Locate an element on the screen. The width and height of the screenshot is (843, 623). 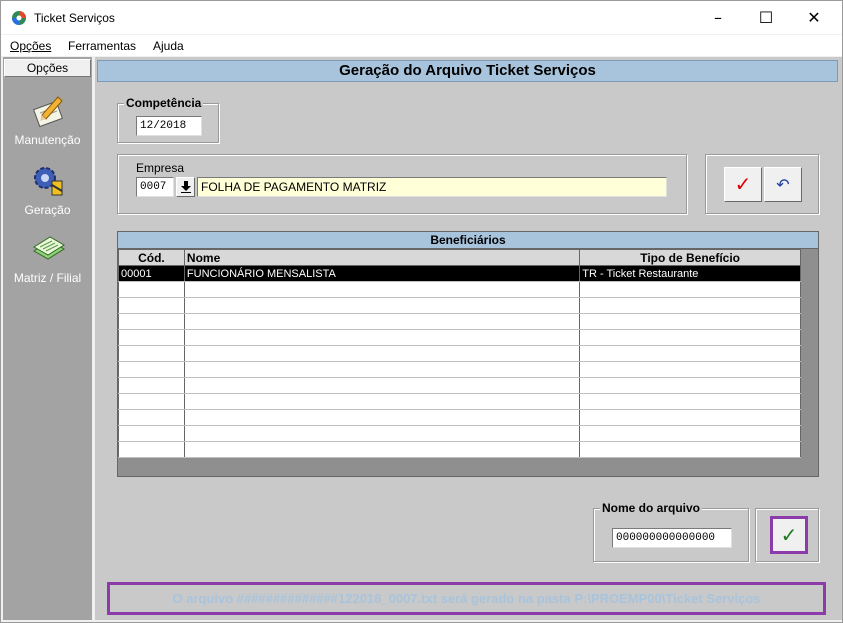
sidebar-label-manutencao: Manutenção is located at coordinates (47, 140).